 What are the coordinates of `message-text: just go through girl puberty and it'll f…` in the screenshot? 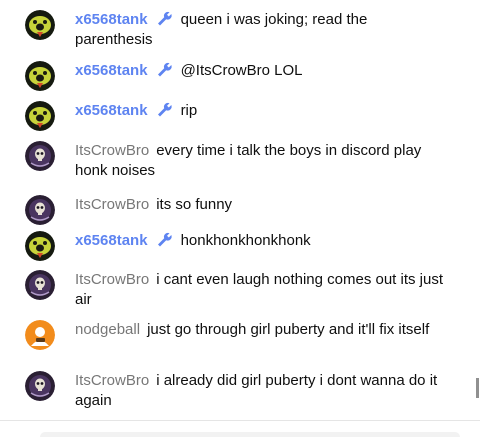 It's located at (288, 329).